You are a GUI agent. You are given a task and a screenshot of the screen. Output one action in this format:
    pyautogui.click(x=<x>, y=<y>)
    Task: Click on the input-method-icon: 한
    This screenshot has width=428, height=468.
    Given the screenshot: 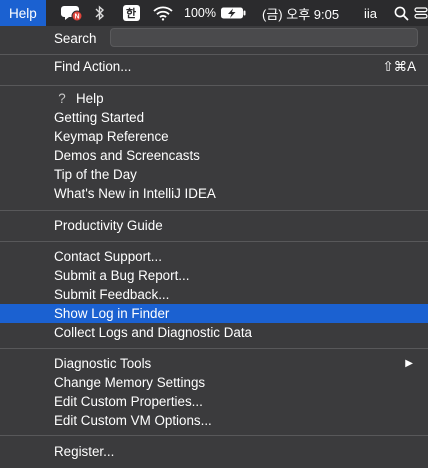 What is the action you would take?
    pyautogui.click(x=131, y=13)
    